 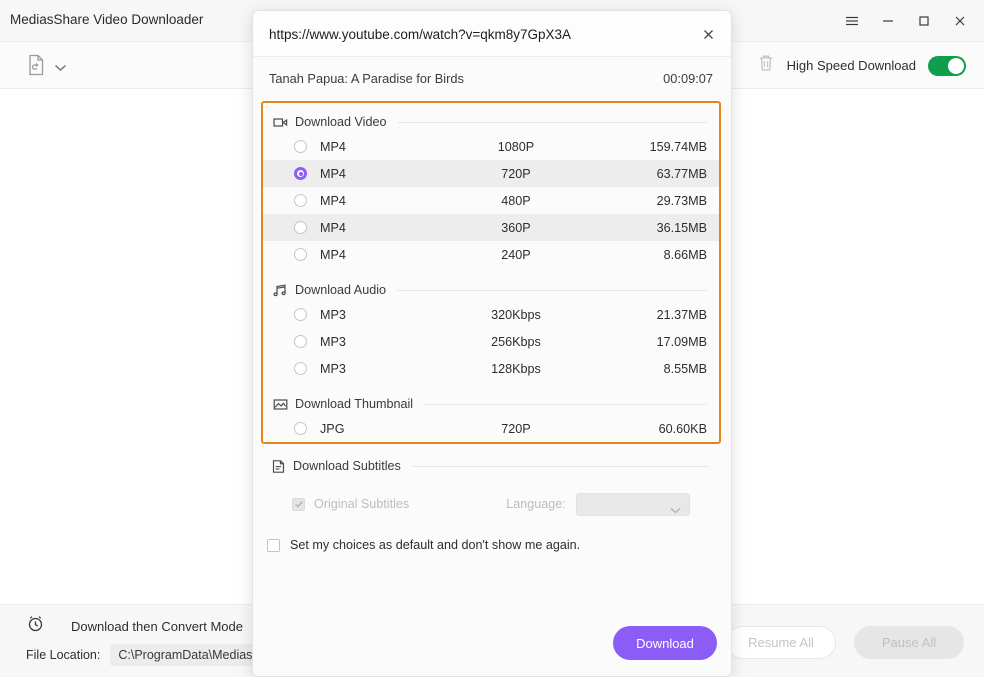 I want to click on language-label: Language:, so click(x=536, y=504).